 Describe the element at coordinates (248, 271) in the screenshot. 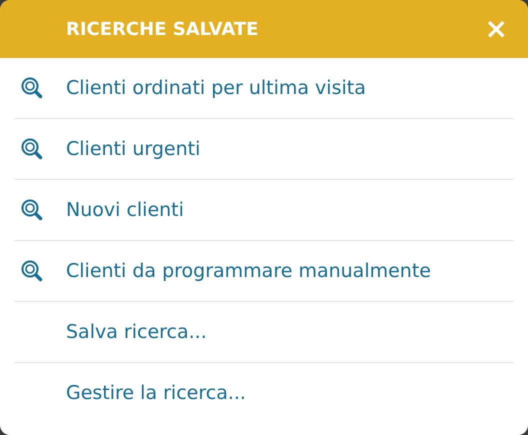

I see `saved-search-link: Clienti da programmare manualmente` at that location.